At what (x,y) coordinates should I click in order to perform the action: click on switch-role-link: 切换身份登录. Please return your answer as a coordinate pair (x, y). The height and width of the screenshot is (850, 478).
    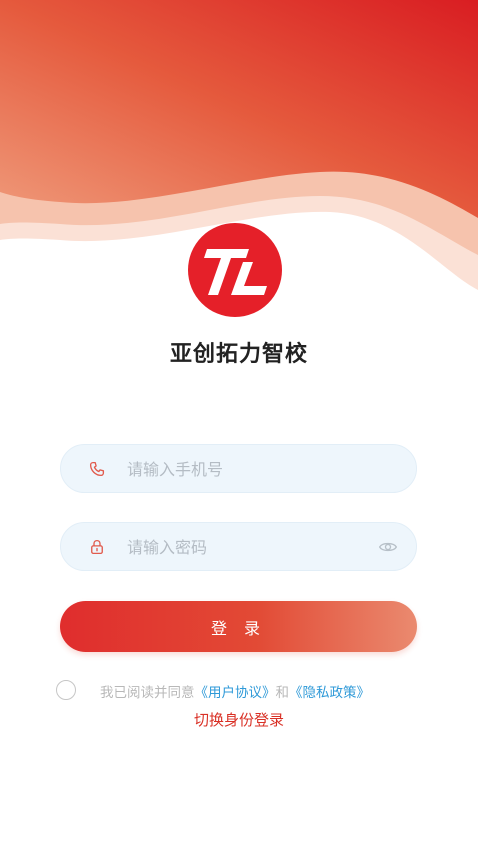
    Looking at the image, I should click on (239, 719).